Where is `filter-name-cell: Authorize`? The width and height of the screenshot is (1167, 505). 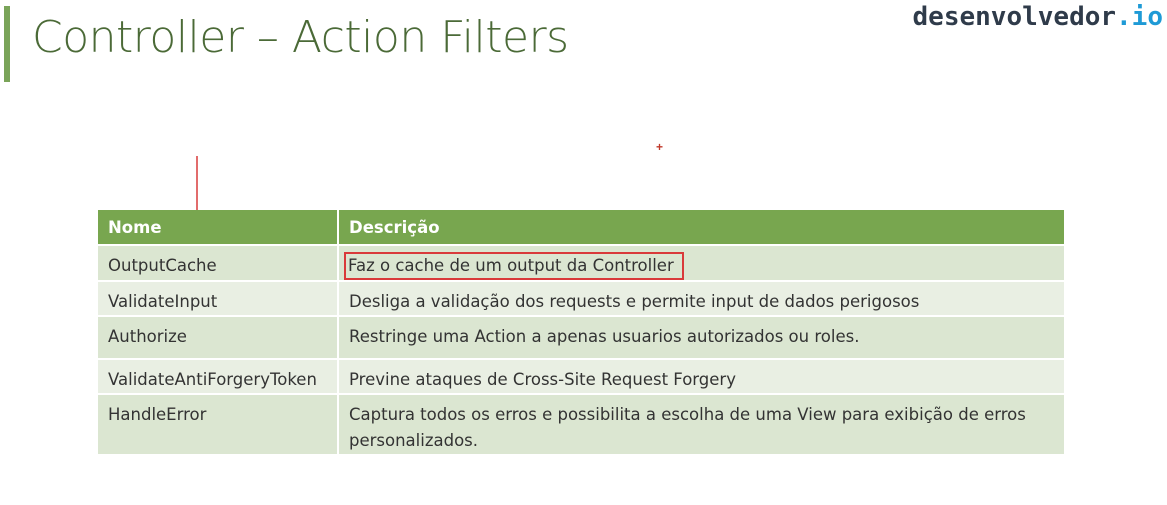 filter-name-cell: Authorize is located at coordinates (218, 338).